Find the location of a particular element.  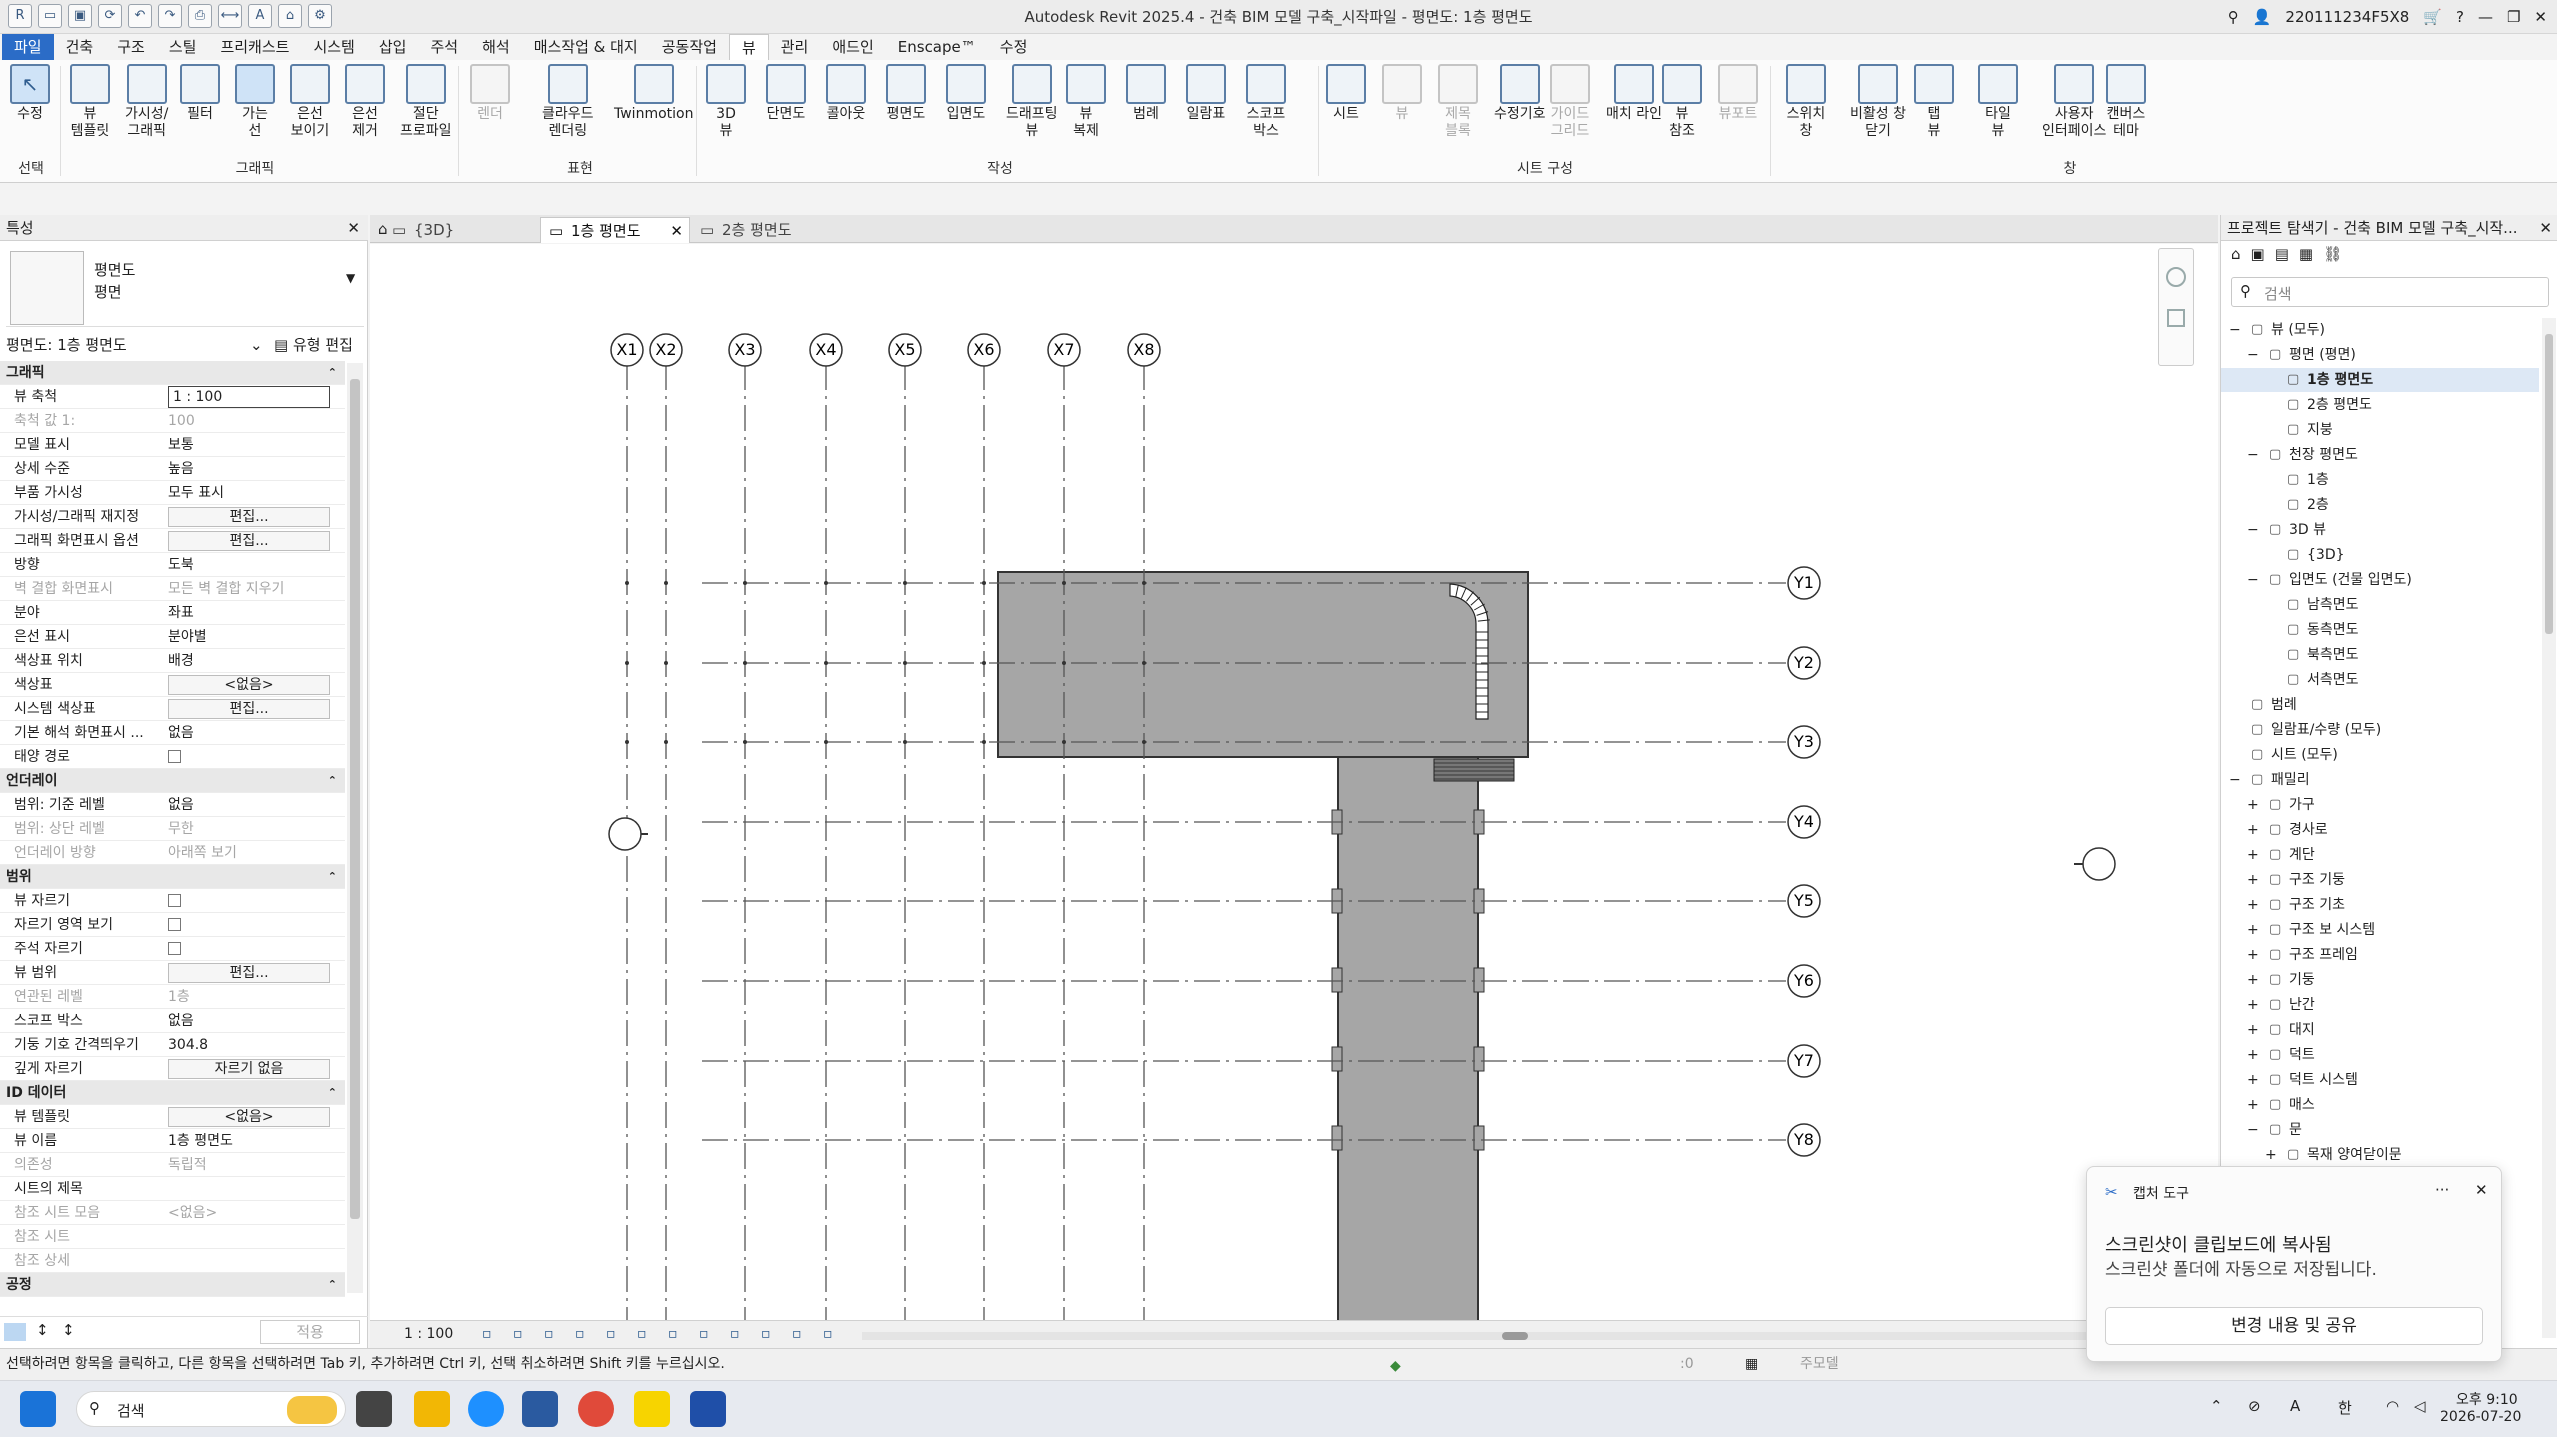

floor-slab-wing is located at coordinates (1408, 1044).